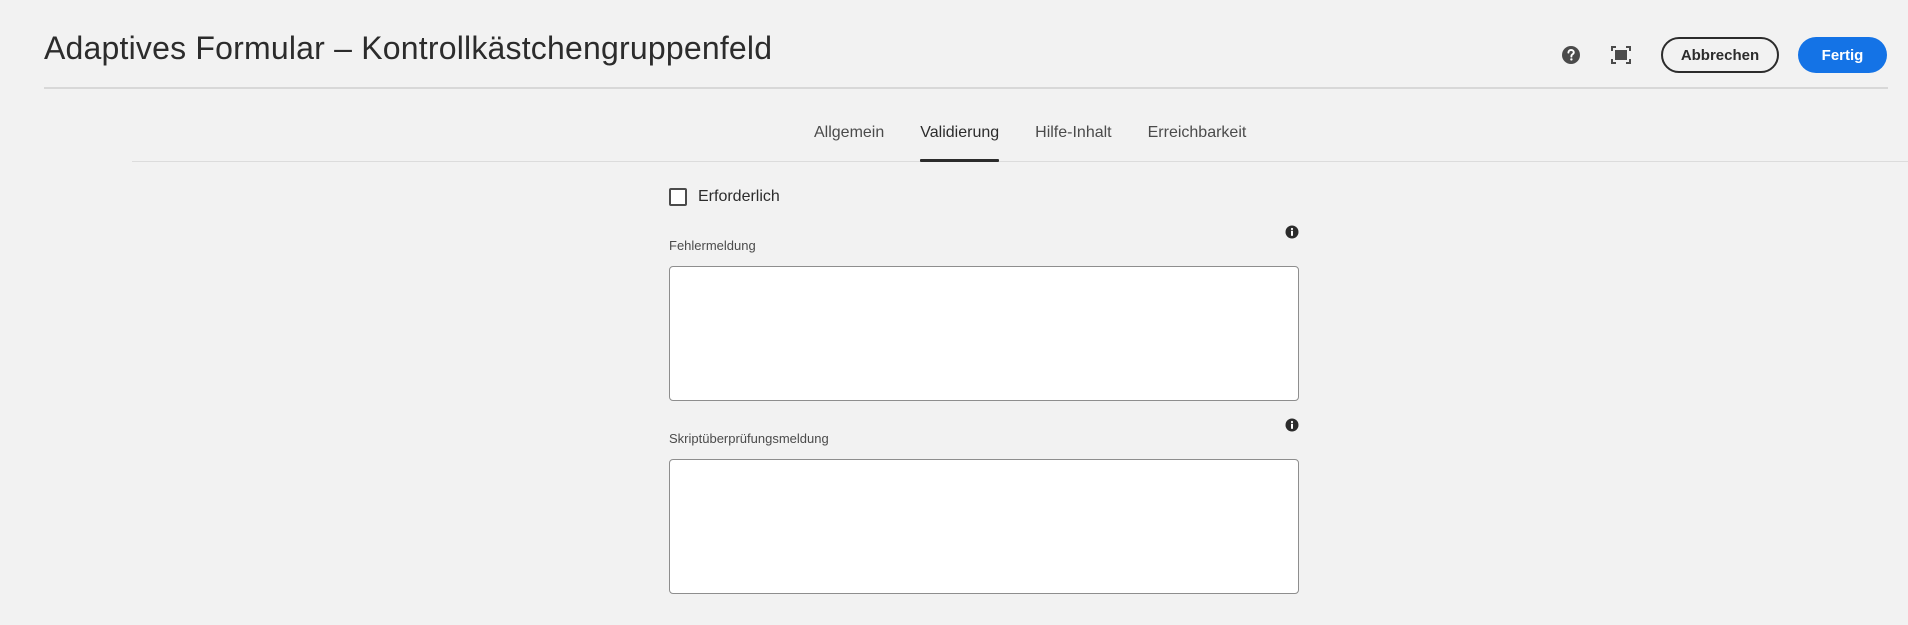 The image size is (1908, 625). Describe the element at coordinates (1197, 139) in the screenshot. I see `tab-erreichbarkeit: Erreichbarkeit` at that location.